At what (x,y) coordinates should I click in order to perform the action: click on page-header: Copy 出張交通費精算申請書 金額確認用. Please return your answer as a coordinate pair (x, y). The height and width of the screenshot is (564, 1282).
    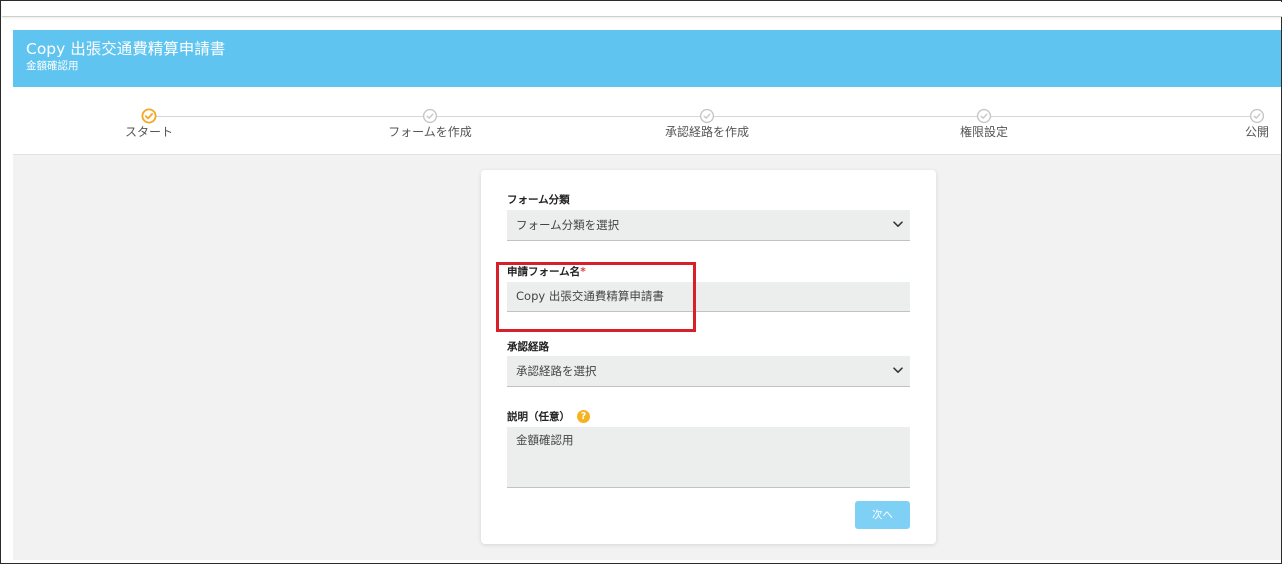
    Looking at the image, I should click on (647, 58).